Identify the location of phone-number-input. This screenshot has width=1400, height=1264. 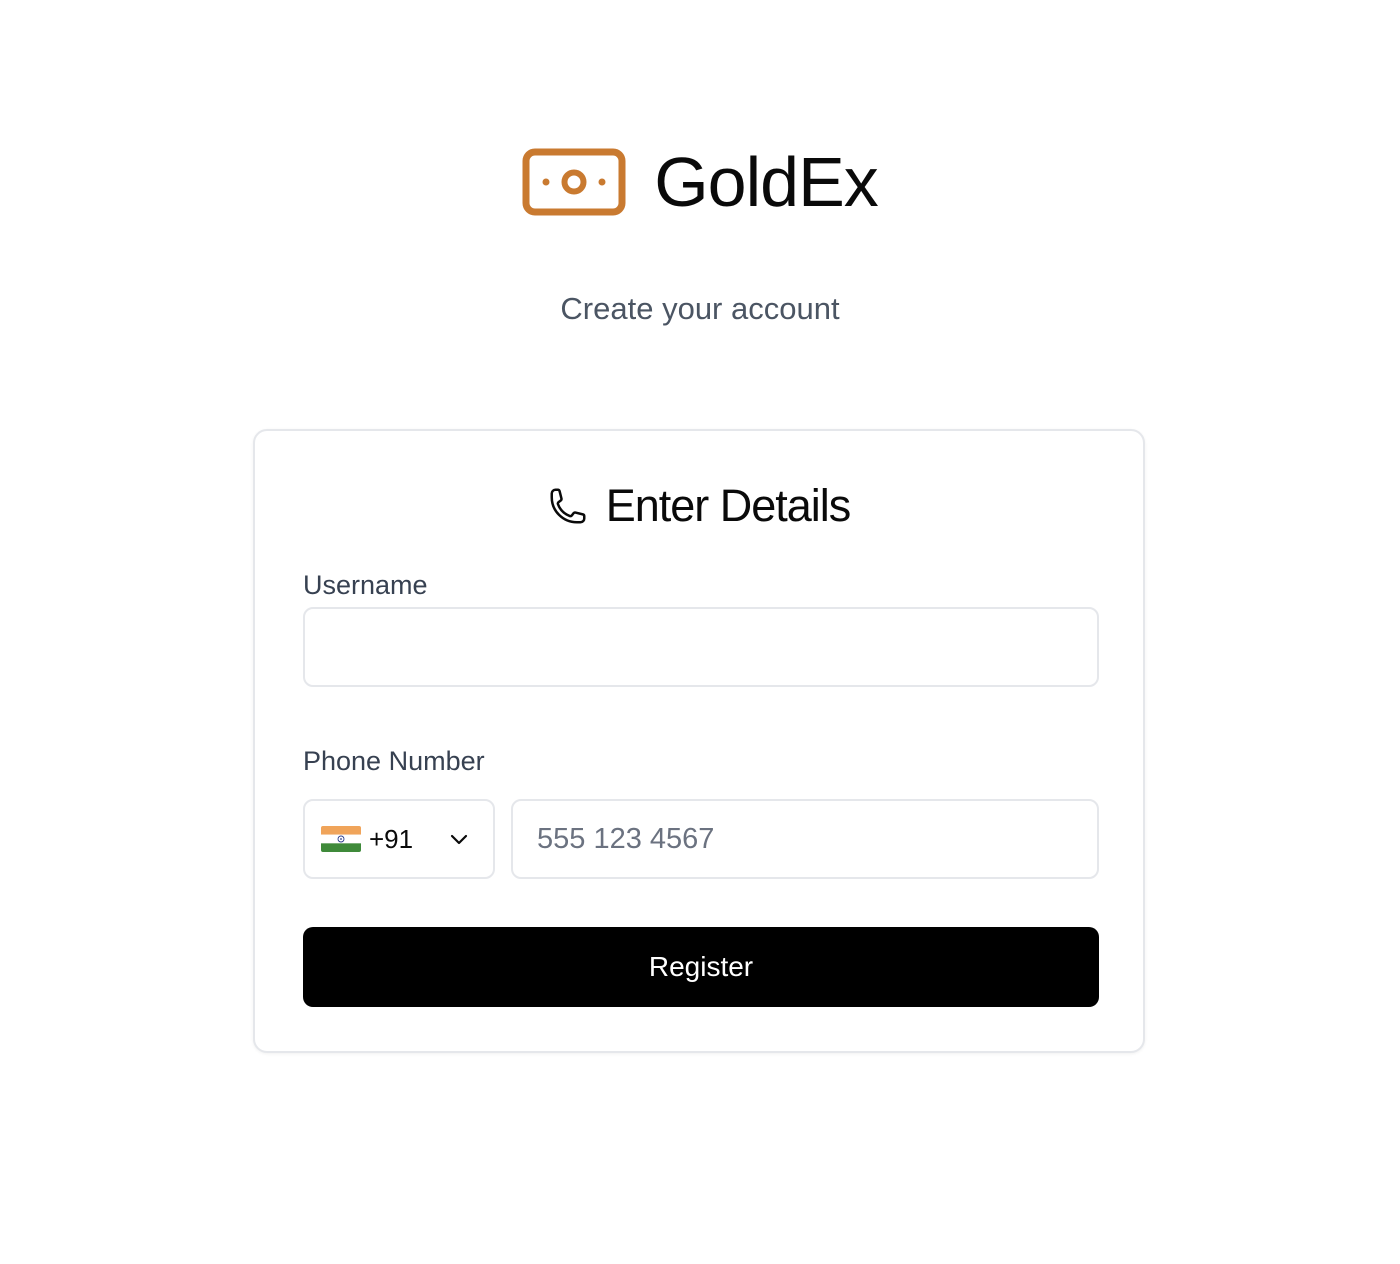
(805, 839).